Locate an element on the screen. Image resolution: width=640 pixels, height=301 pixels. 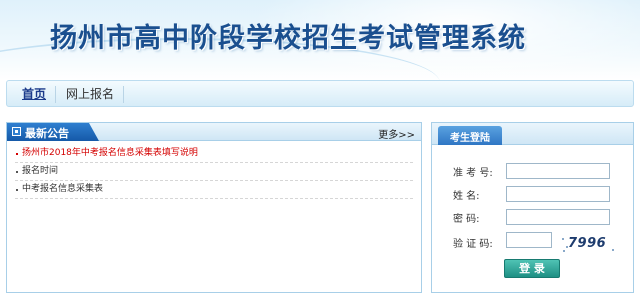
login-panel-tab: 考生登陆 is located at coordinates (470, 135).